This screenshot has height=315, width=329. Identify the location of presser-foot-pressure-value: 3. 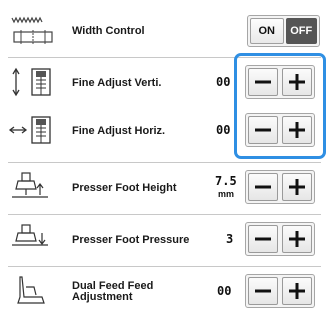
(230, 239).